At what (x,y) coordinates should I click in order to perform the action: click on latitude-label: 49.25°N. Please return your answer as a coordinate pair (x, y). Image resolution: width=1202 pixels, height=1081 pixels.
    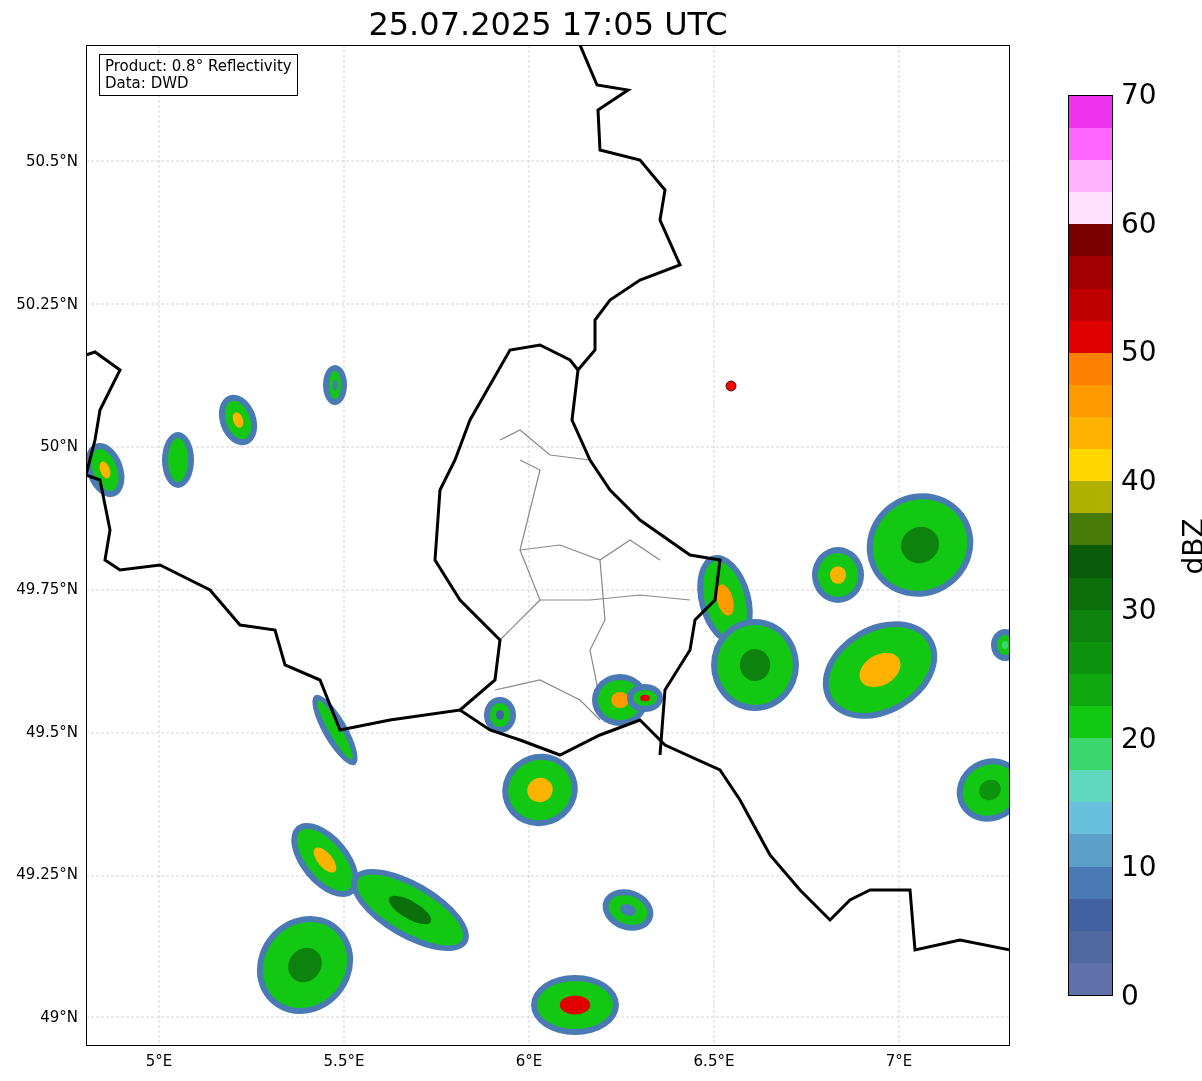
    Looking at the image, I should click on (47, 874).